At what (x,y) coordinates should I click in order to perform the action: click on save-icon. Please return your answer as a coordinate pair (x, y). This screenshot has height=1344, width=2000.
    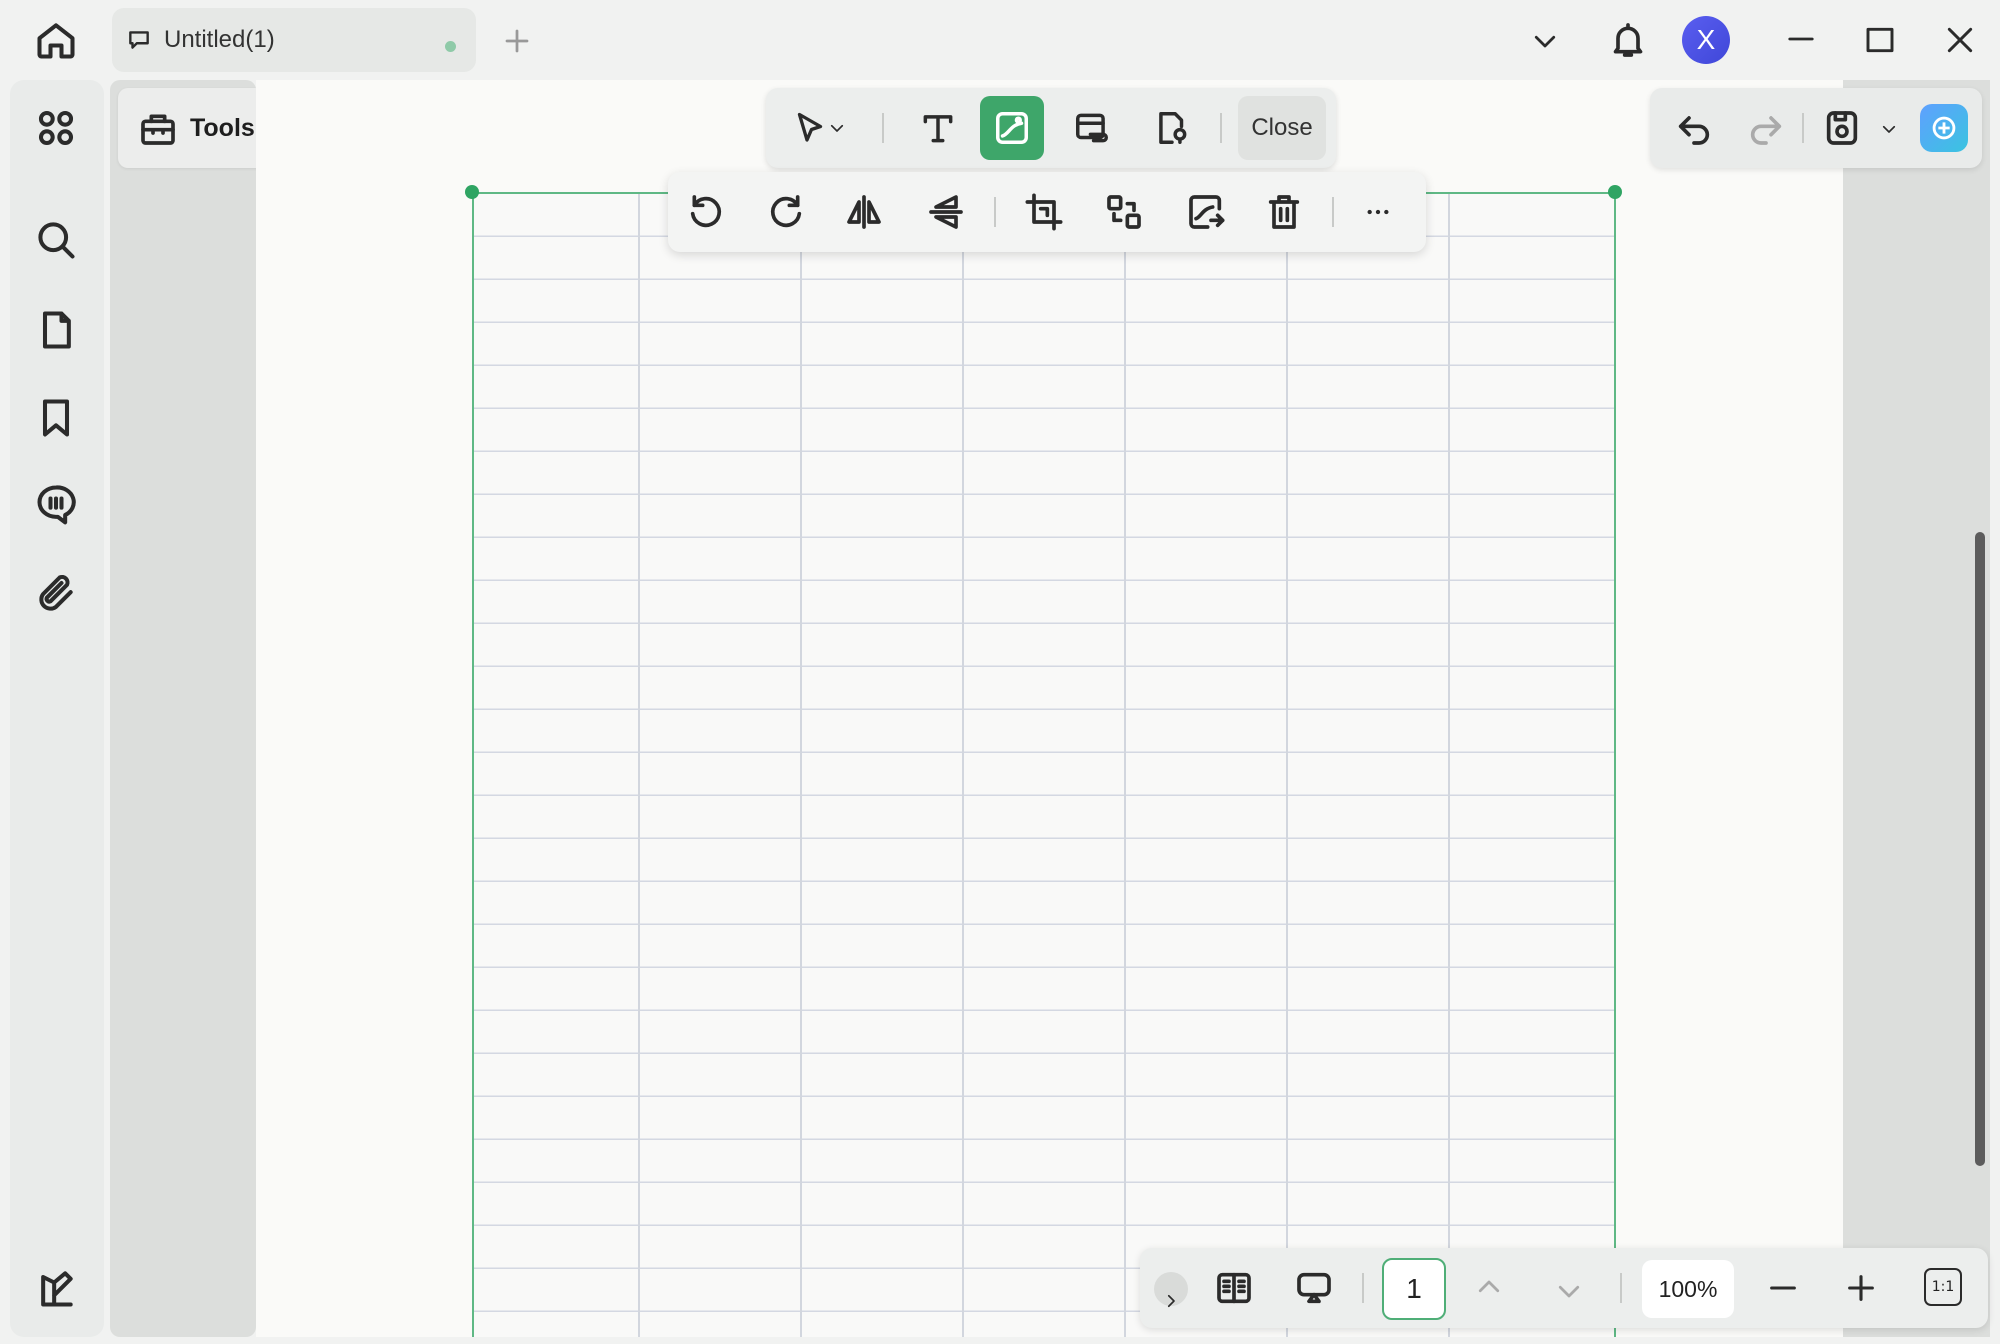
    Looking at the image, I should click on (1842, 128).